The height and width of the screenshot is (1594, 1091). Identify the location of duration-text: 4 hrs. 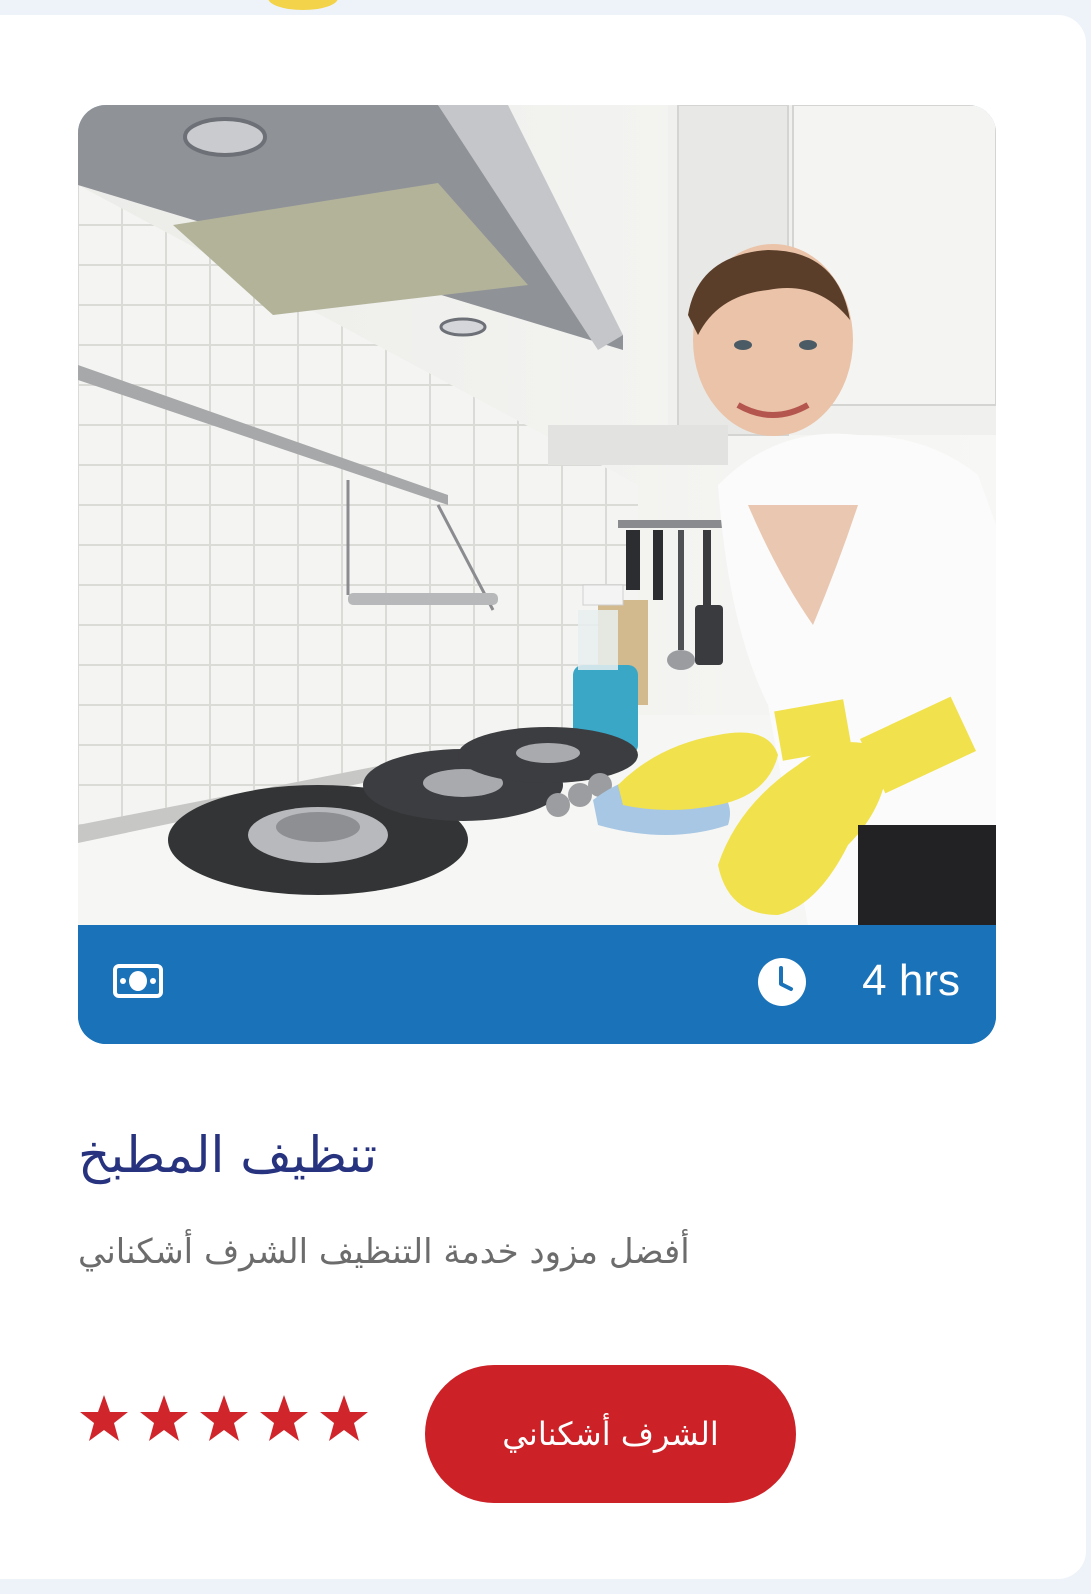
(911, 980).